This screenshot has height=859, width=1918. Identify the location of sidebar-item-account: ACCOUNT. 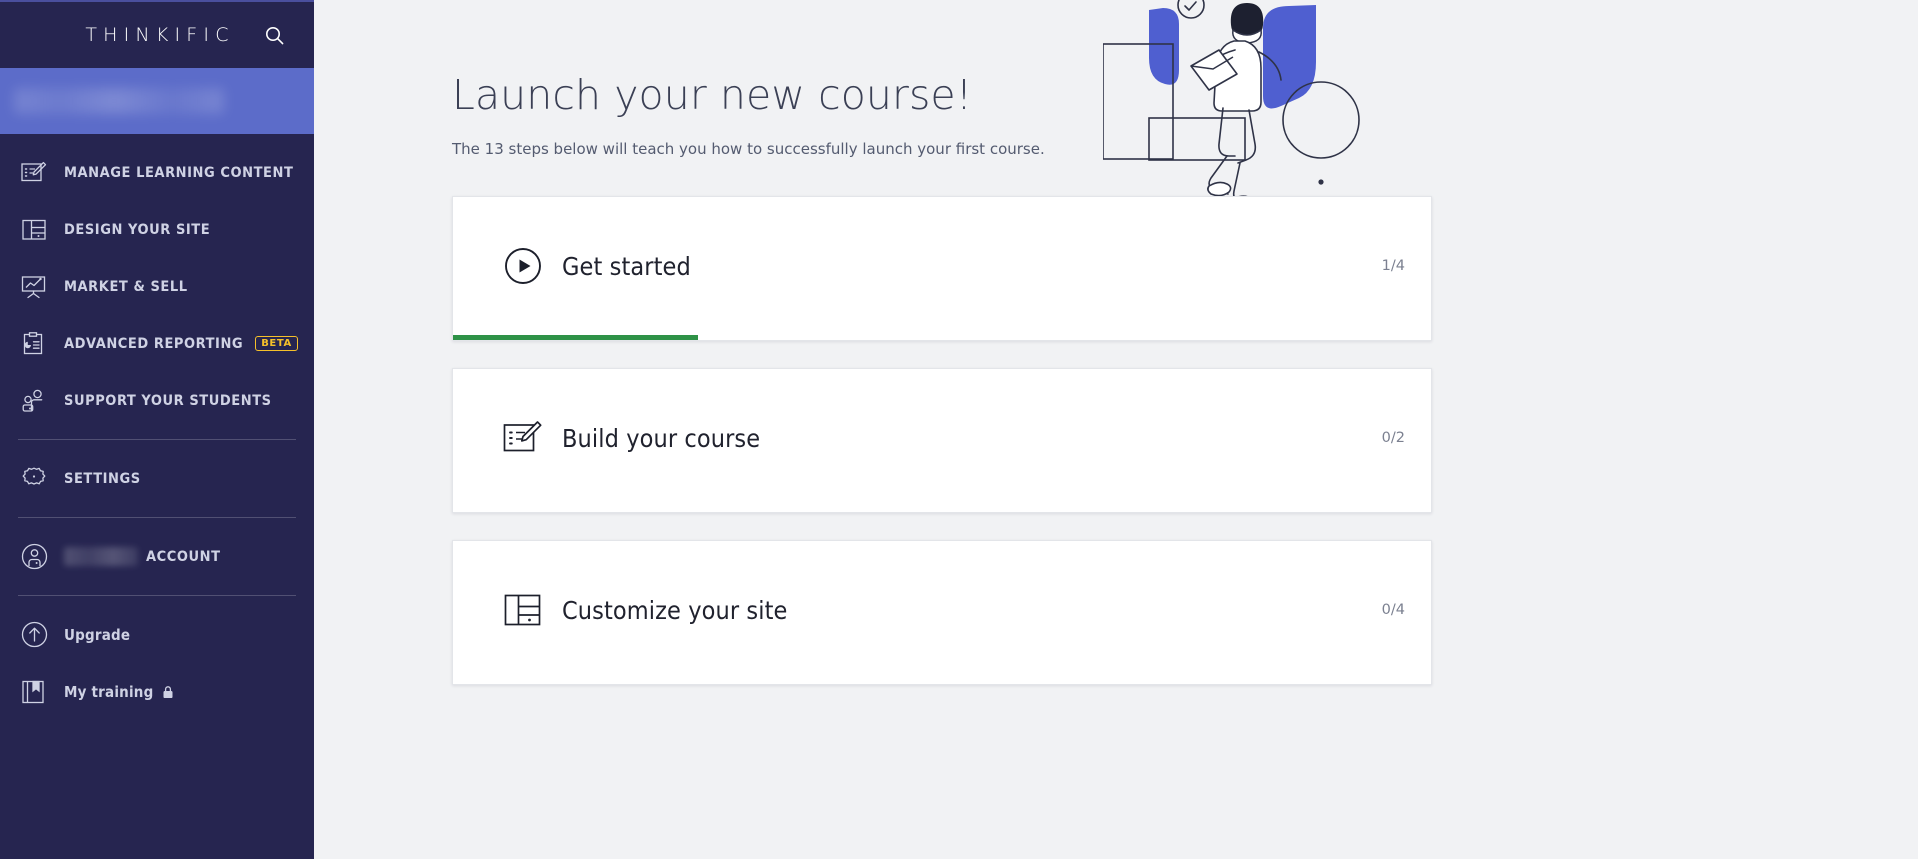
(157, 556).